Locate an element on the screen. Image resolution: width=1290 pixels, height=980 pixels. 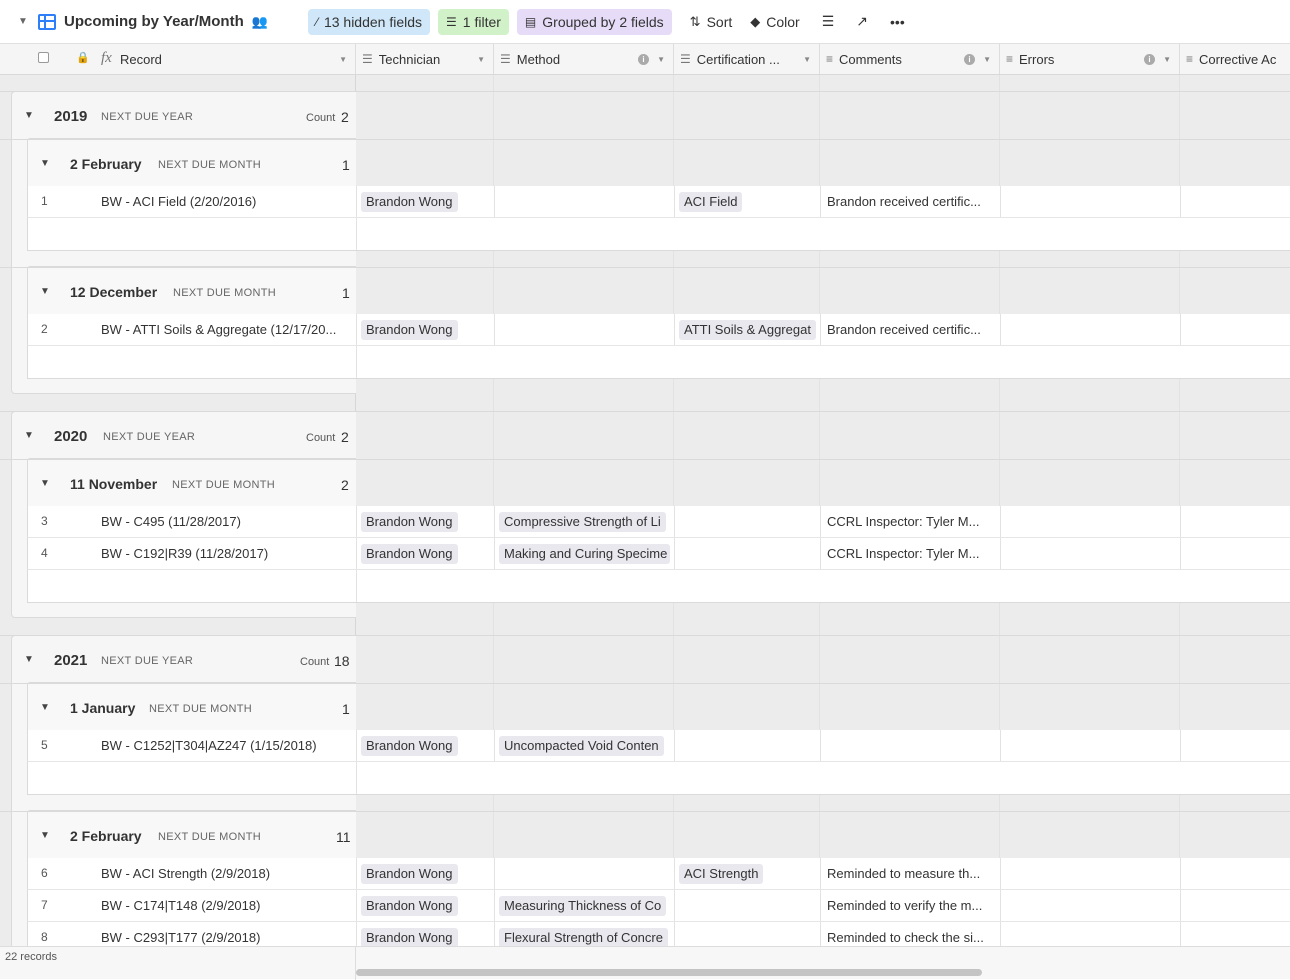
view-menu-caret-icon: ▼ is located at coordinates (25, 21).